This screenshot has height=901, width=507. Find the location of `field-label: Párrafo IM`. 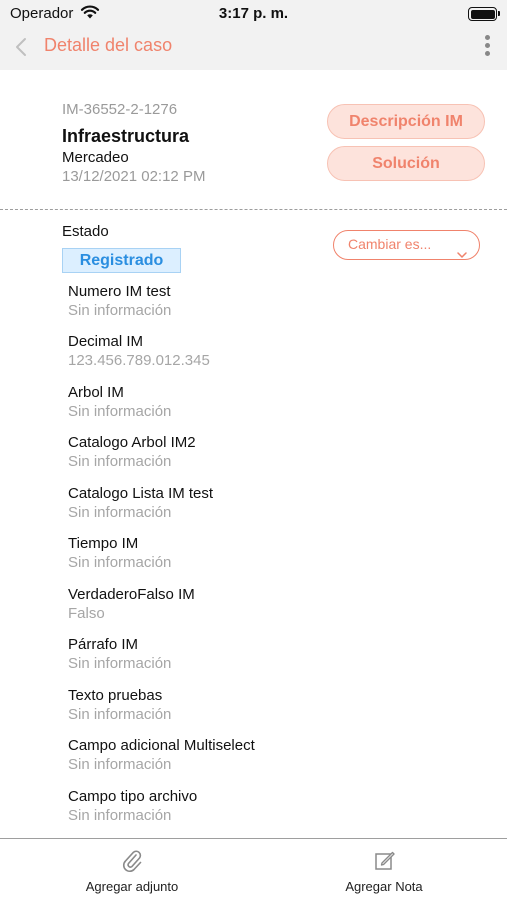

field-label: Párrafo IM is located at coordinates (103, 644).